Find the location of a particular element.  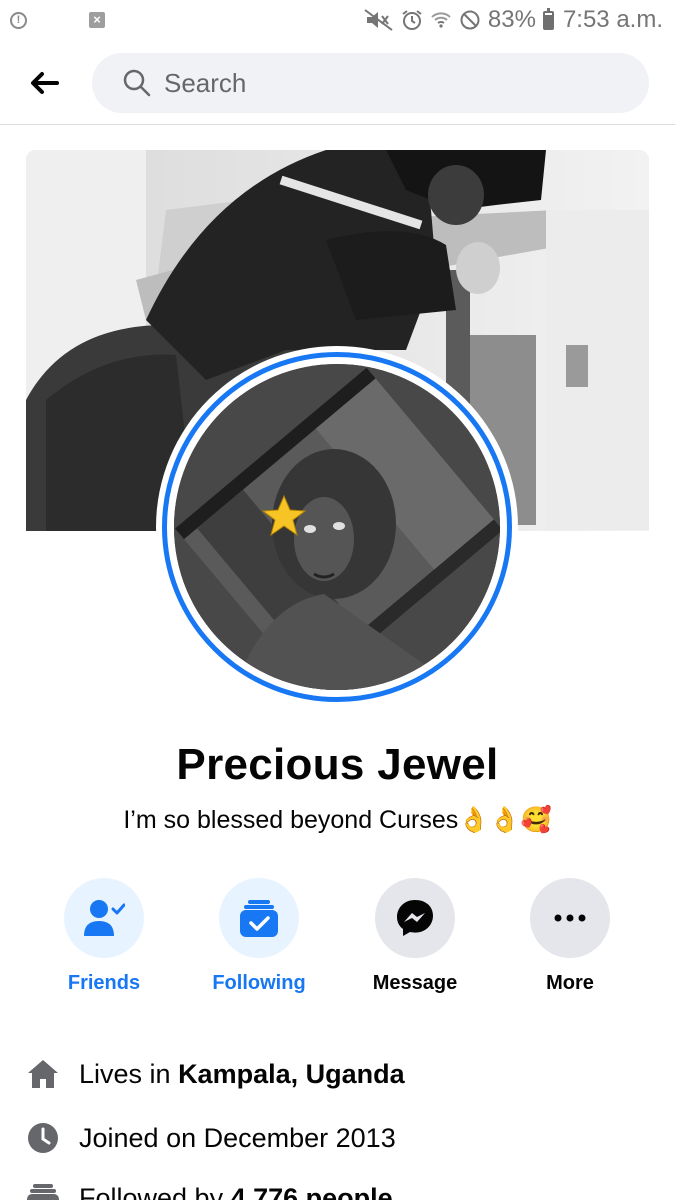

friends-label: Friends is located at coordinates (104, 983).